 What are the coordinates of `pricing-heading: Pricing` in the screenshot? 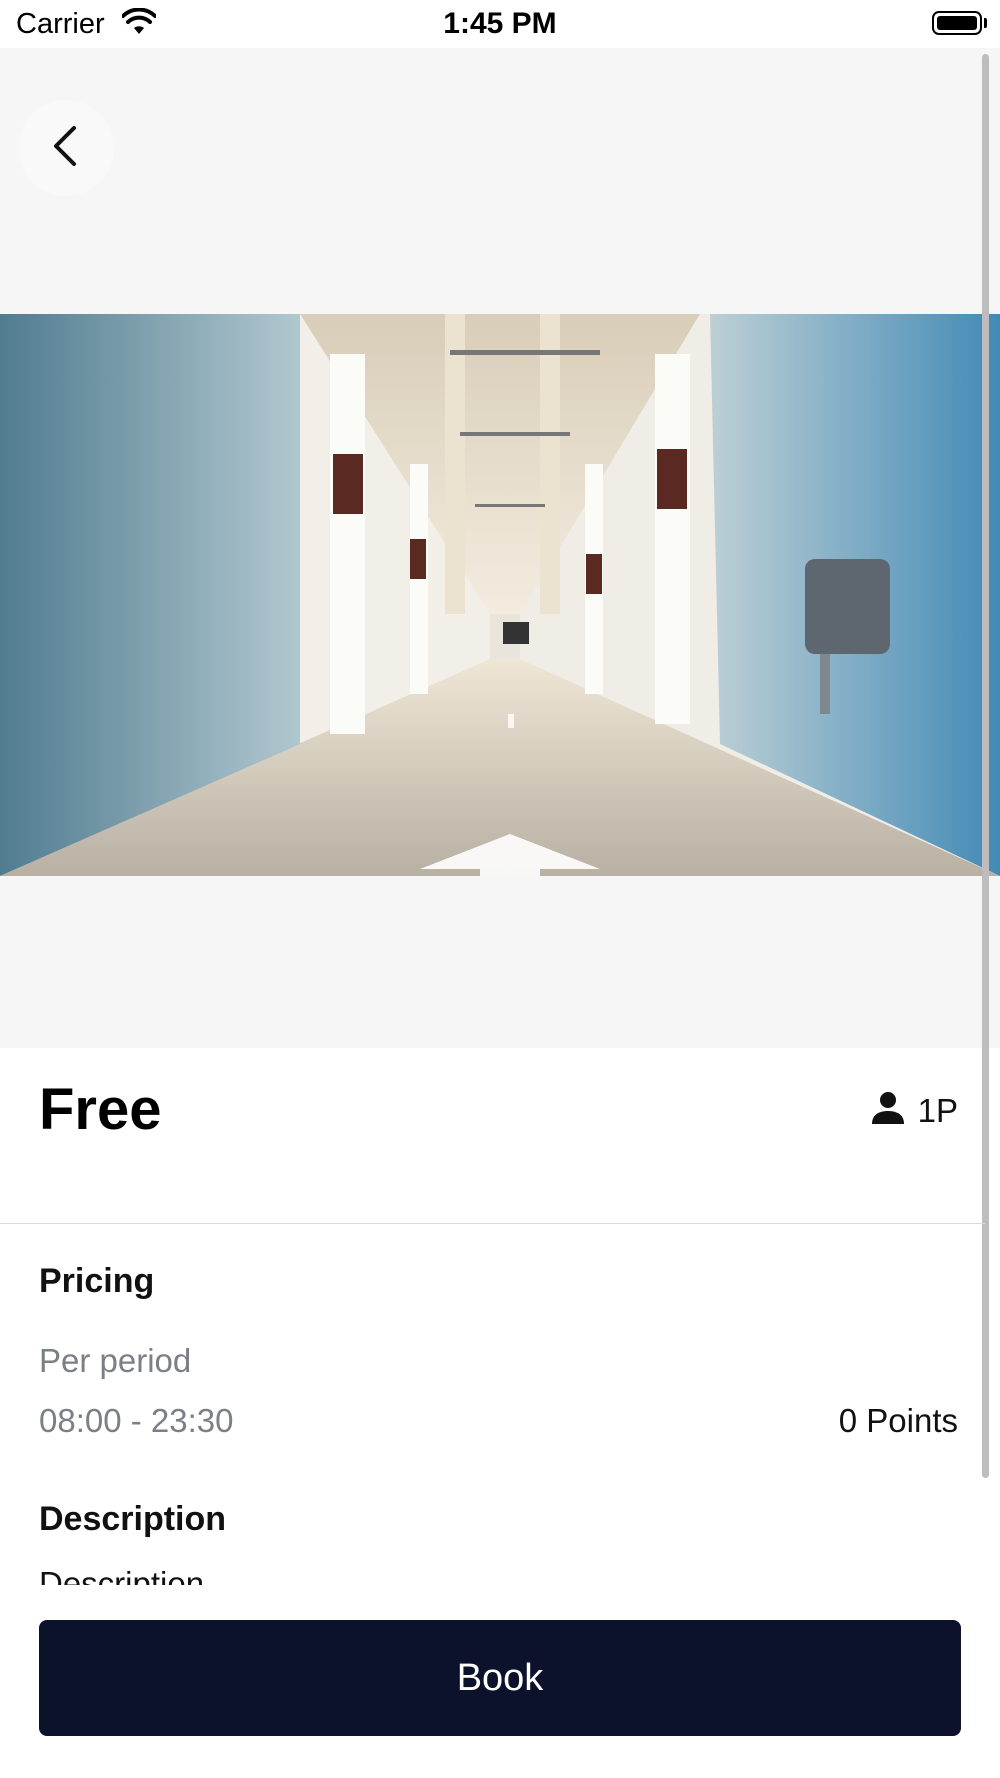 It's located at (97, 1281).